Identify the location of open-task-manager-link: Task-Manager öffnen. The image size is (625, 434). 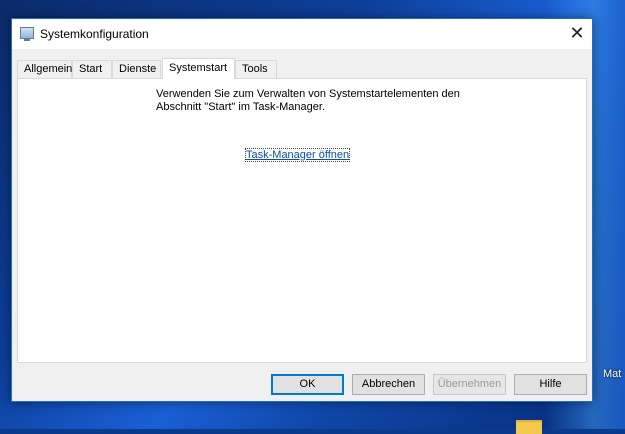
(297, 155).